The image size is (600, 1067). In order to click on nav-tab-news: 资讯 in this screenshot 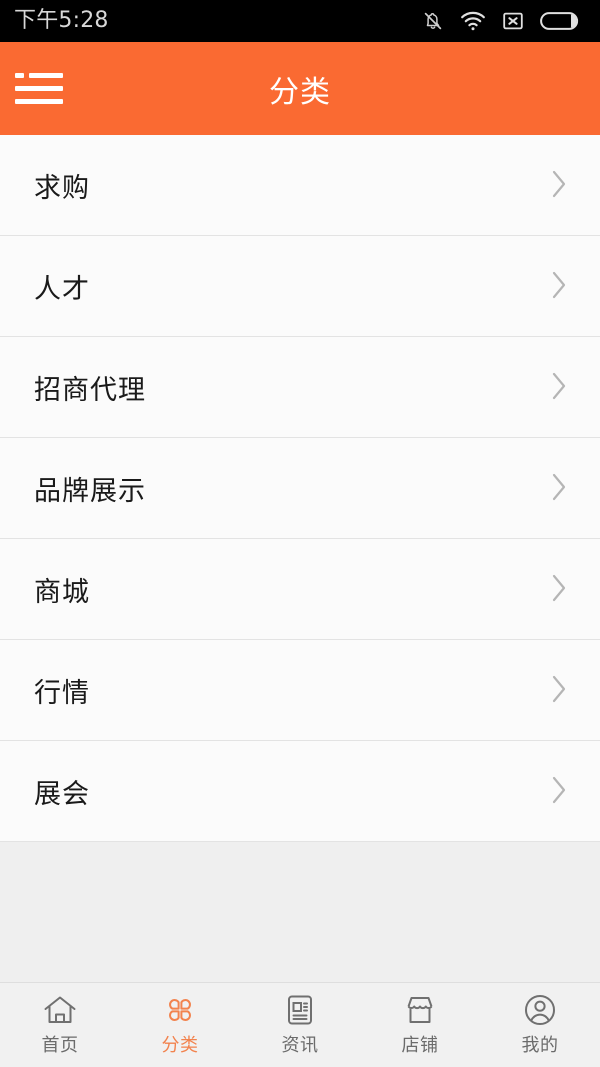, I will do `click(300, 1025)`.